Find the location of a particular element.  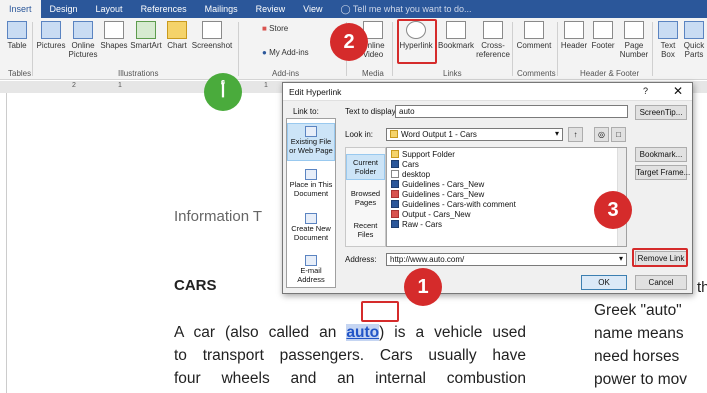

look-in-label: Look in: is located at coordinates (359, 134).